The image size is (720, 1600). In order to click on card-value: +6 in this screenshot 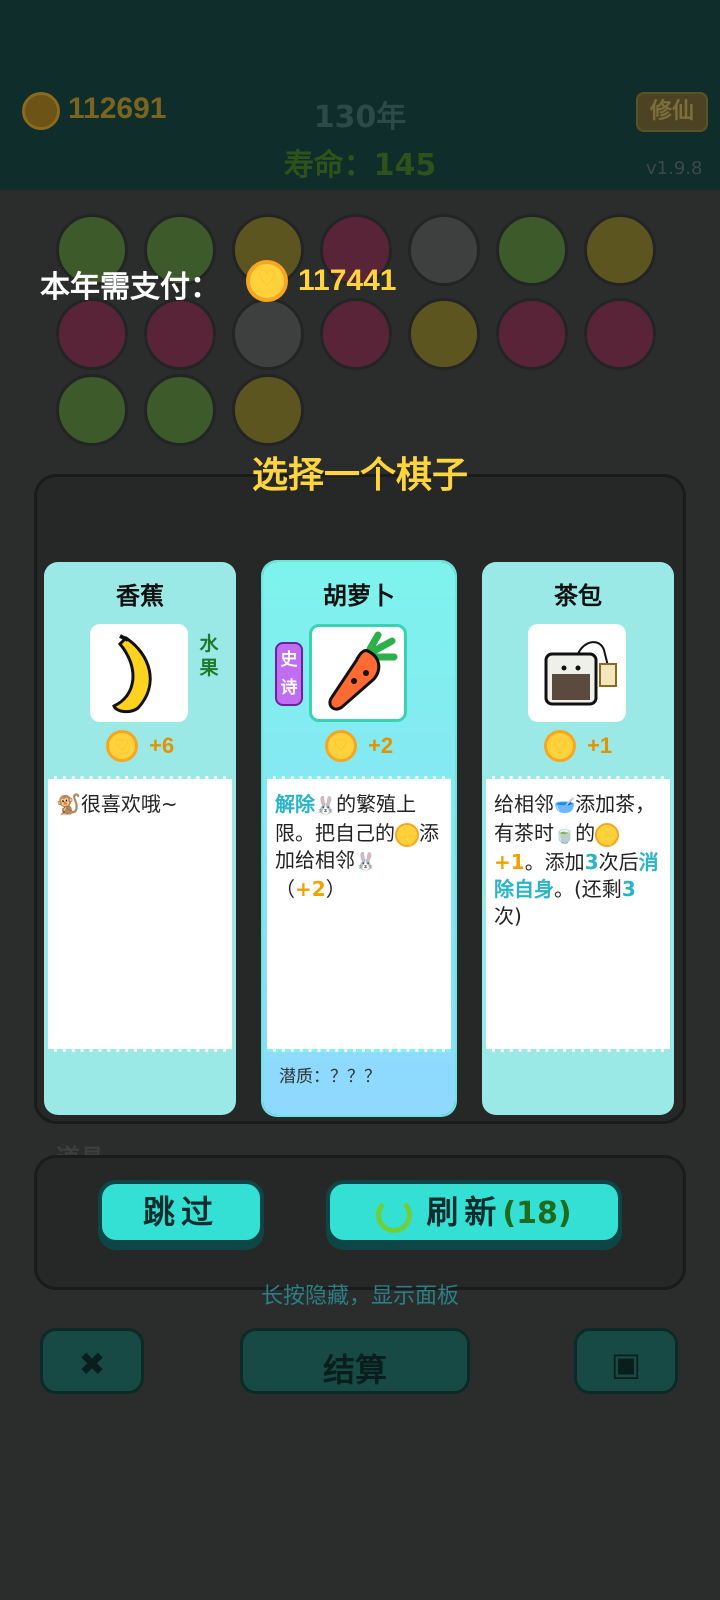, I will do `click(162, 745)`.